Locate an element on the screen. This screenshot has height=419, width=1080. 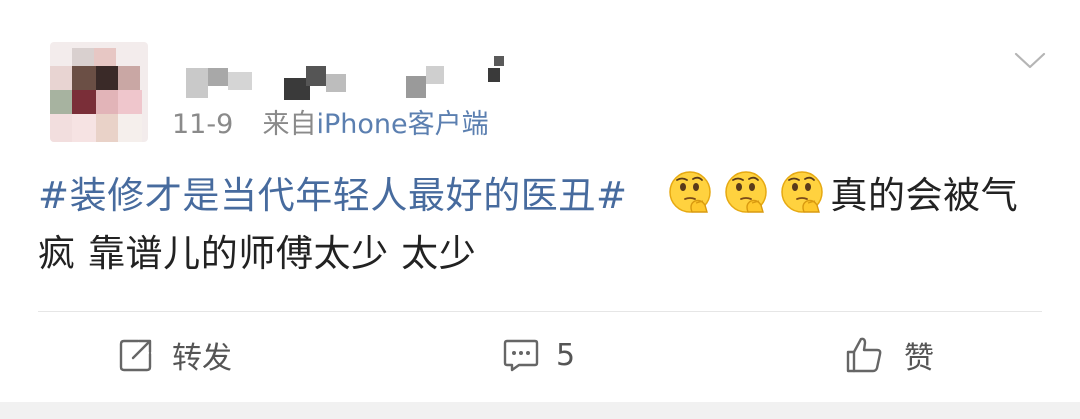
avatar is located at coordinates (99, 92).